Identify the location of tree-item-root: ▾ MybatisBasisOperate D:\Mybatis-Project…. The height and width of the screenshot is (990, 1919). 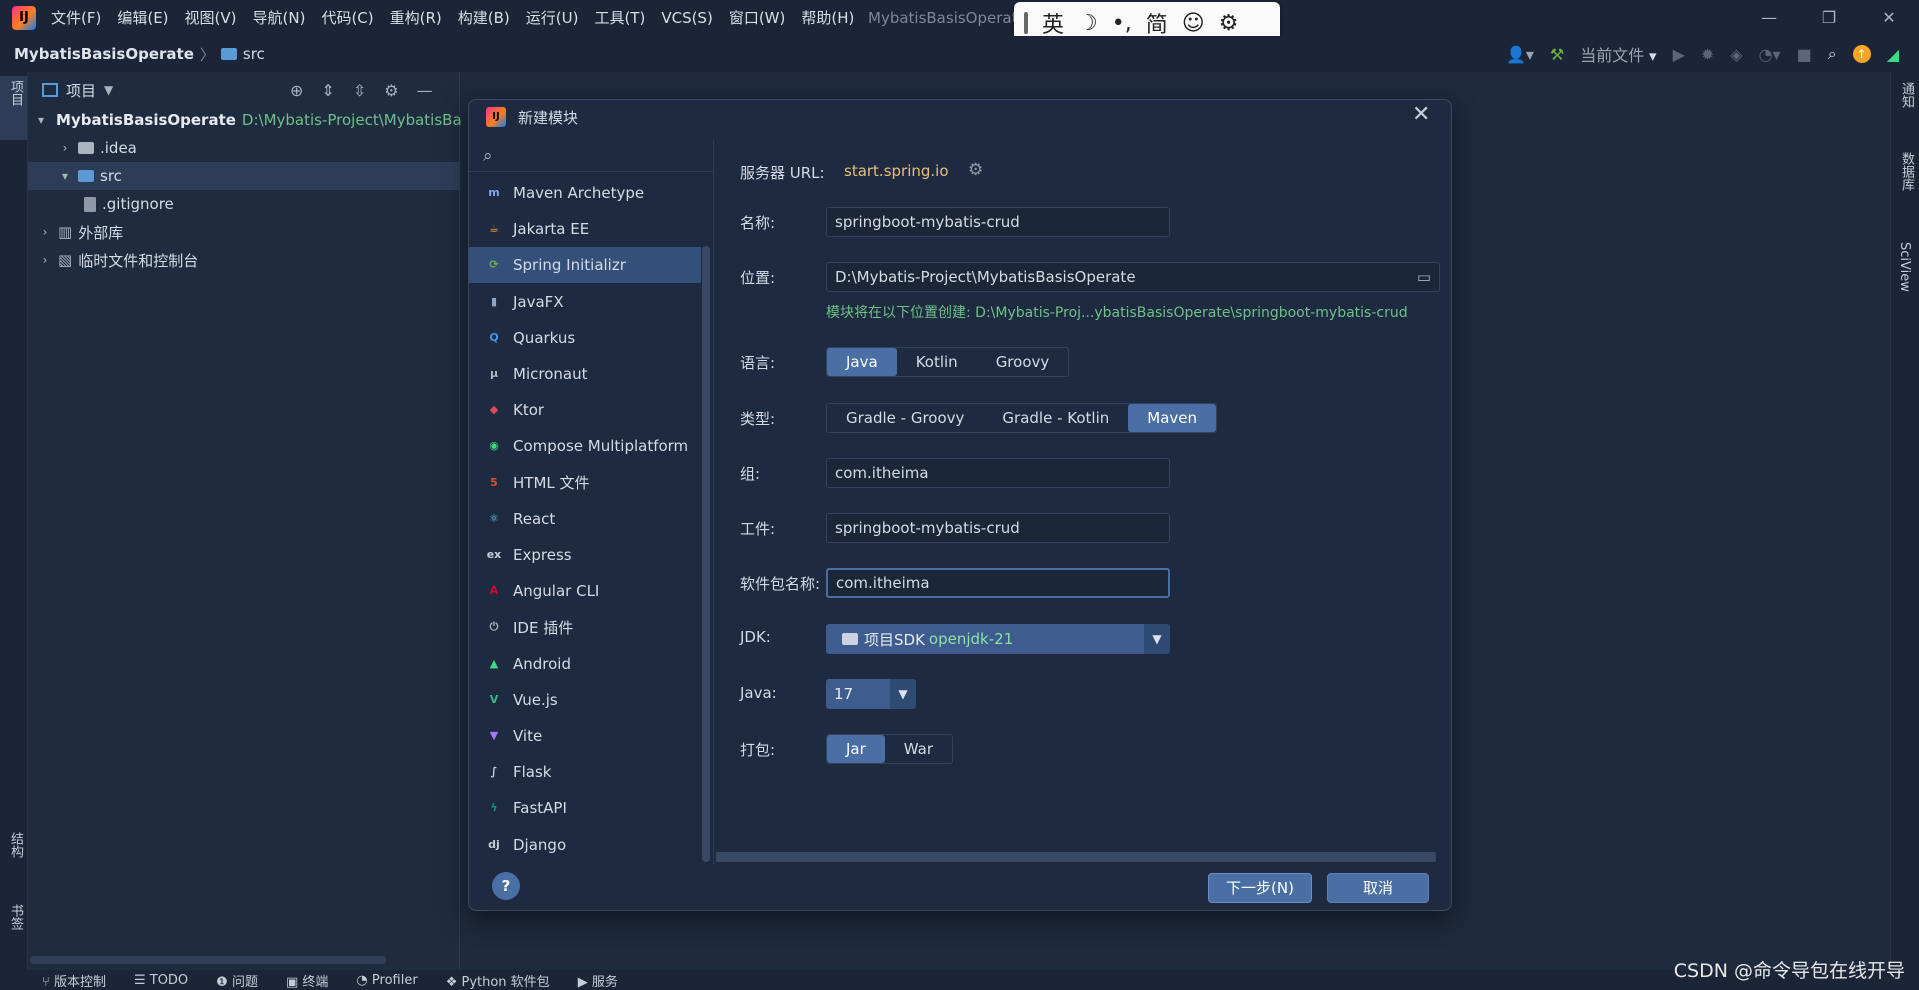
(245, 120).